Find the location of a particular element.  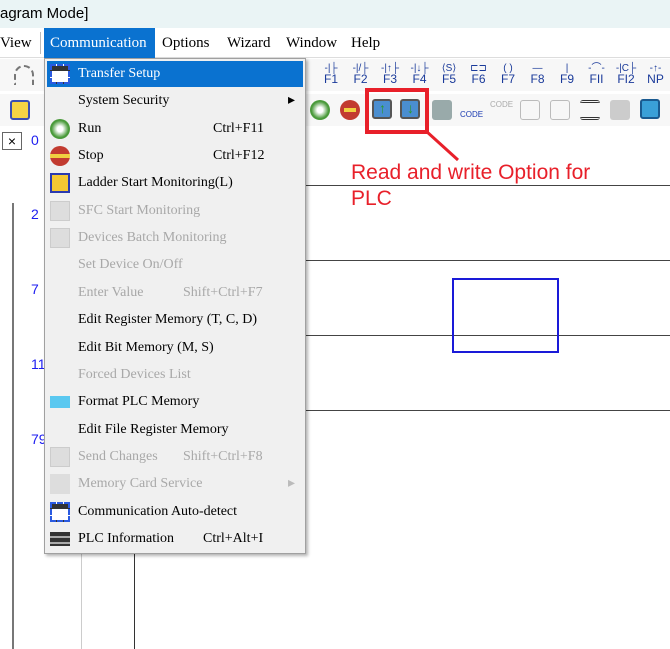

menu-item-label: Ladder Start Monitoring(L) is located at coordinates (155, 183).